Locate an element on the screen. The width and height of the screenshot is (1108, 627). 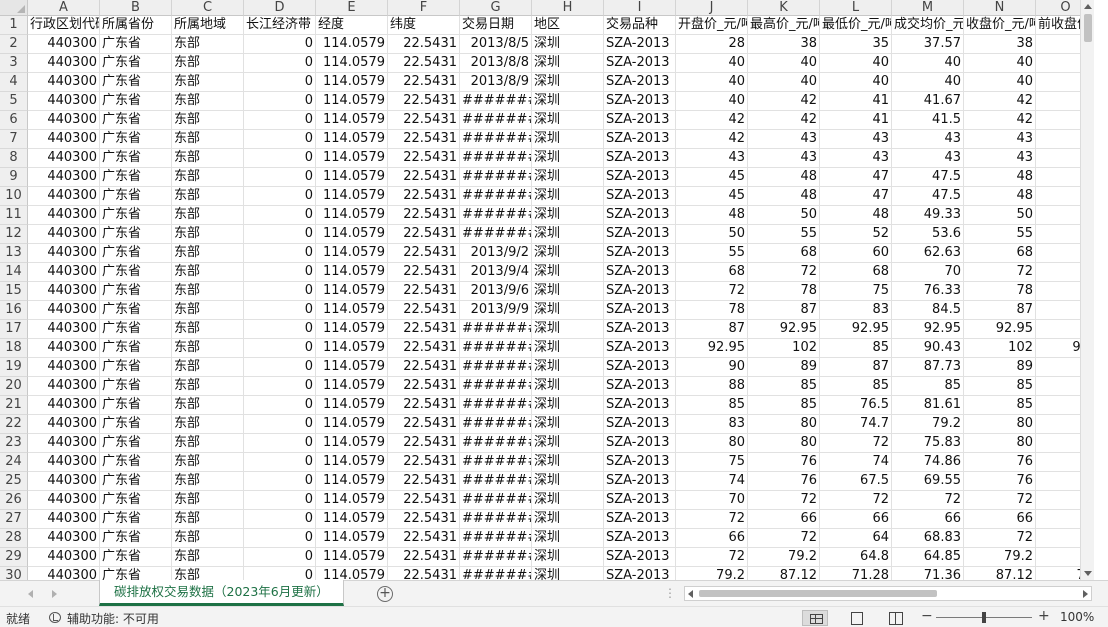
cell: 76.33 is located at coordinates (928, 291).